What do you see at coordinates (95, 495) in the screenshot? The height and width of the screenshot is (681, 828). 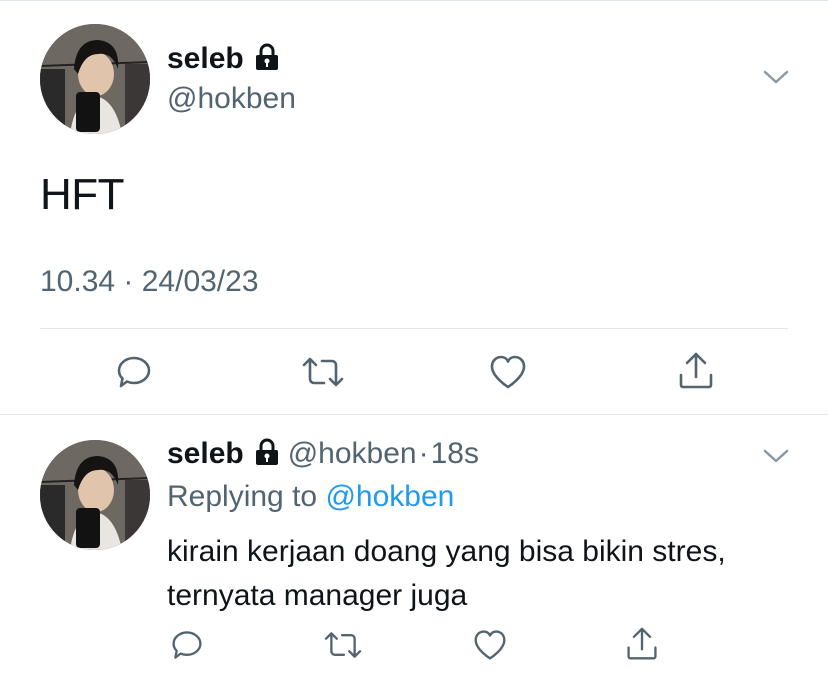 I see `reply-avatar` at bounding box center [95, 495].